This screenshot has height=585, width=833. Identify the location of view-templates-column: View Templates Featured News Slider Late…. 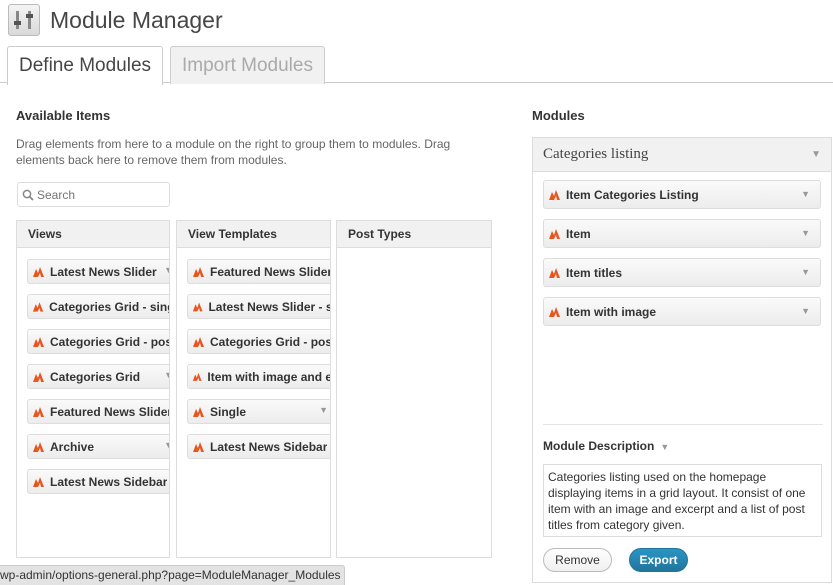
(253, 389).